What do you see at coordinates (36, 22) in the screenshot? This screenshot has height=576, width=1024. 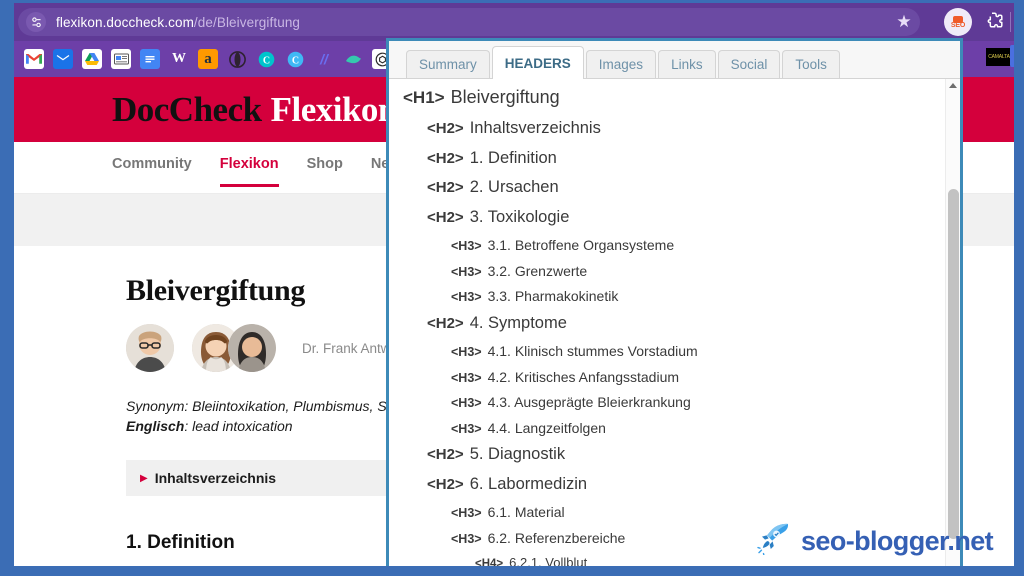 I see `site-settings-icon` at bounding box center [36, 22].